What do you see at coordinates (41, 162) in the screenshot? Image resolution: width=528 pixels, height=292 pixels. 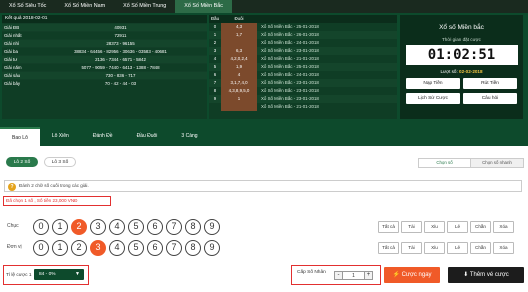 I see `sub-tabs: Lô 2 Số Lô 3 Số` at bounding box center [41, 162].